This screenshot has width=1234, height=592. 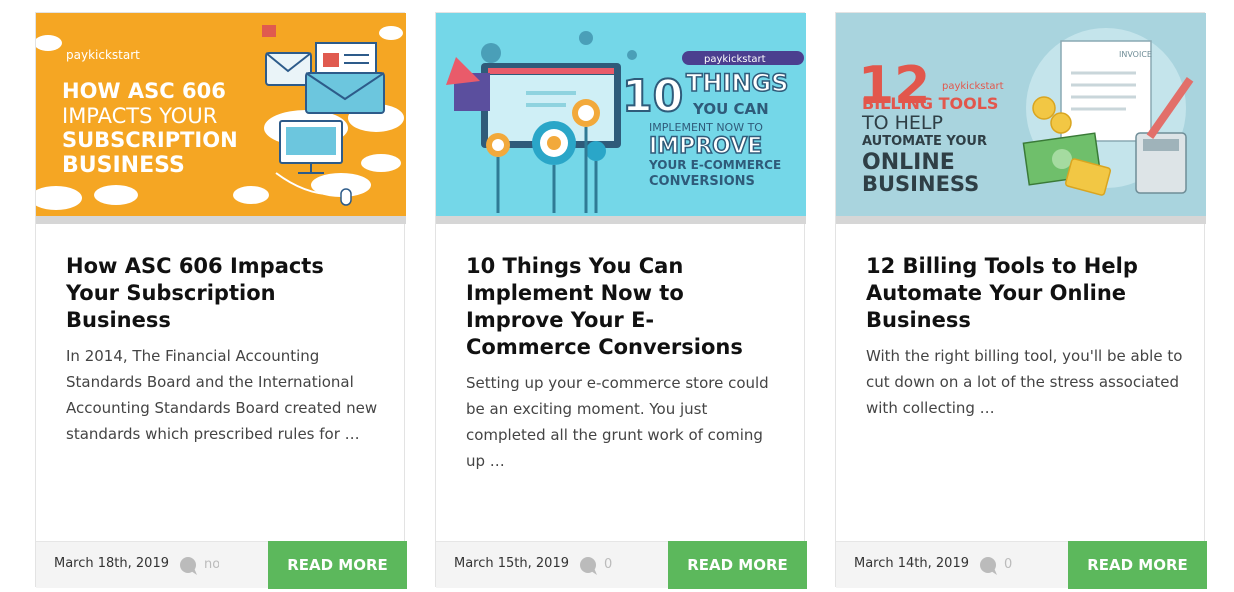 What do you see at coordinates (930, 103) in the screenshot?
I see `svg-text: BILLING TOOLS` at bounding box center [930, 103].